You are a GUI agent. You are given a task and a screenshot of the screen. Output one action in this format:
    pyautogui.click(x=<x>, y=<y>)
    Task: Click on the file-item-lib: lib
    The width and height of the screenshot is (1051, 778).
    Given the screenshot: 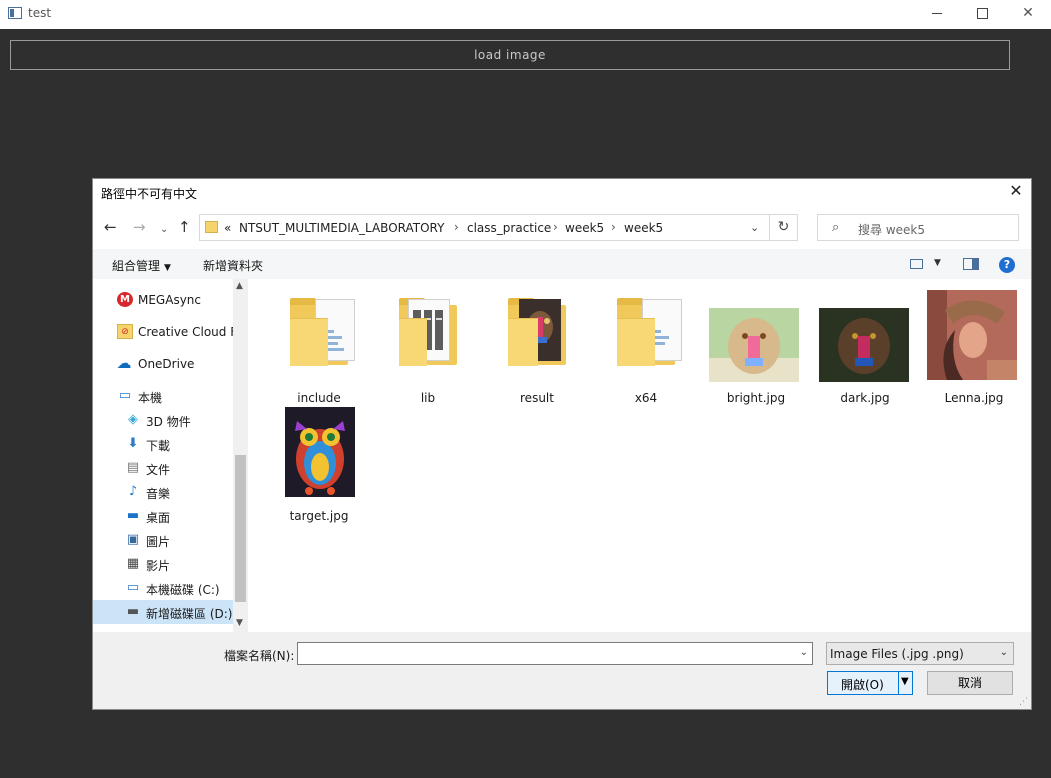 What is the action you would take?
    pyautogui.click(x=428, y=345)
    